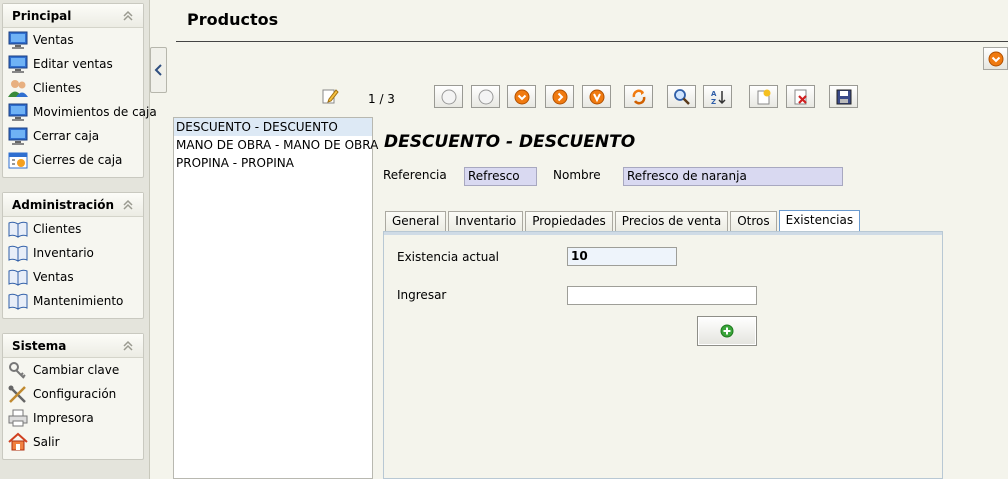 This screenshot has width=1008, height=479. I want to click on tab-existencias: Existencias, so click(819, 220).